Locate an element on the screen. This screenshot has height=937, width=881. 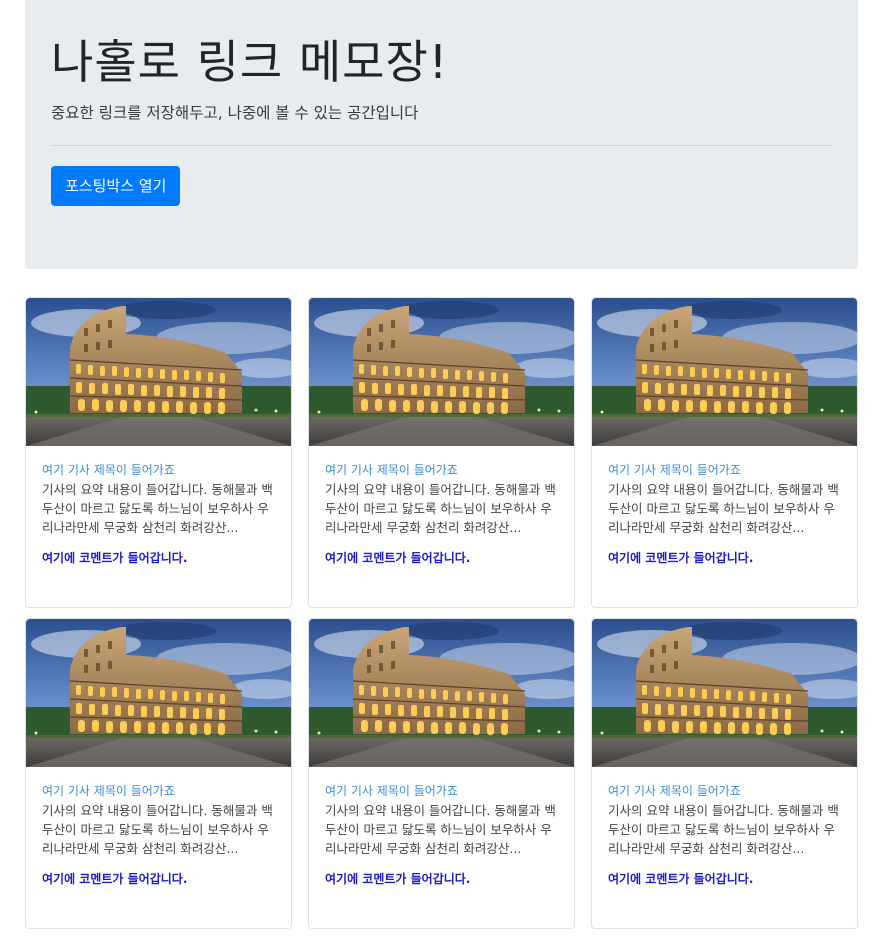
divider is located at coordinates (441, 145).